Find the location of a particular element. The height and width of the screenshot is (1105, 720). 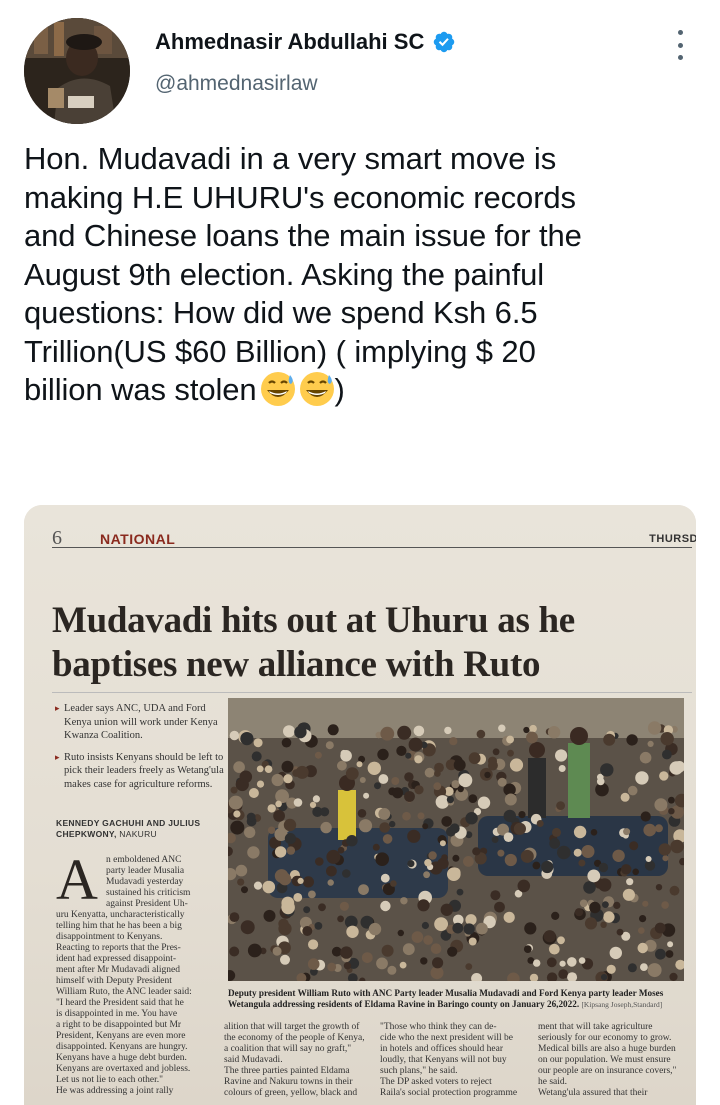

body-line: uru Kenyatta, uncharacteristically is located at coordinates (120, 915).